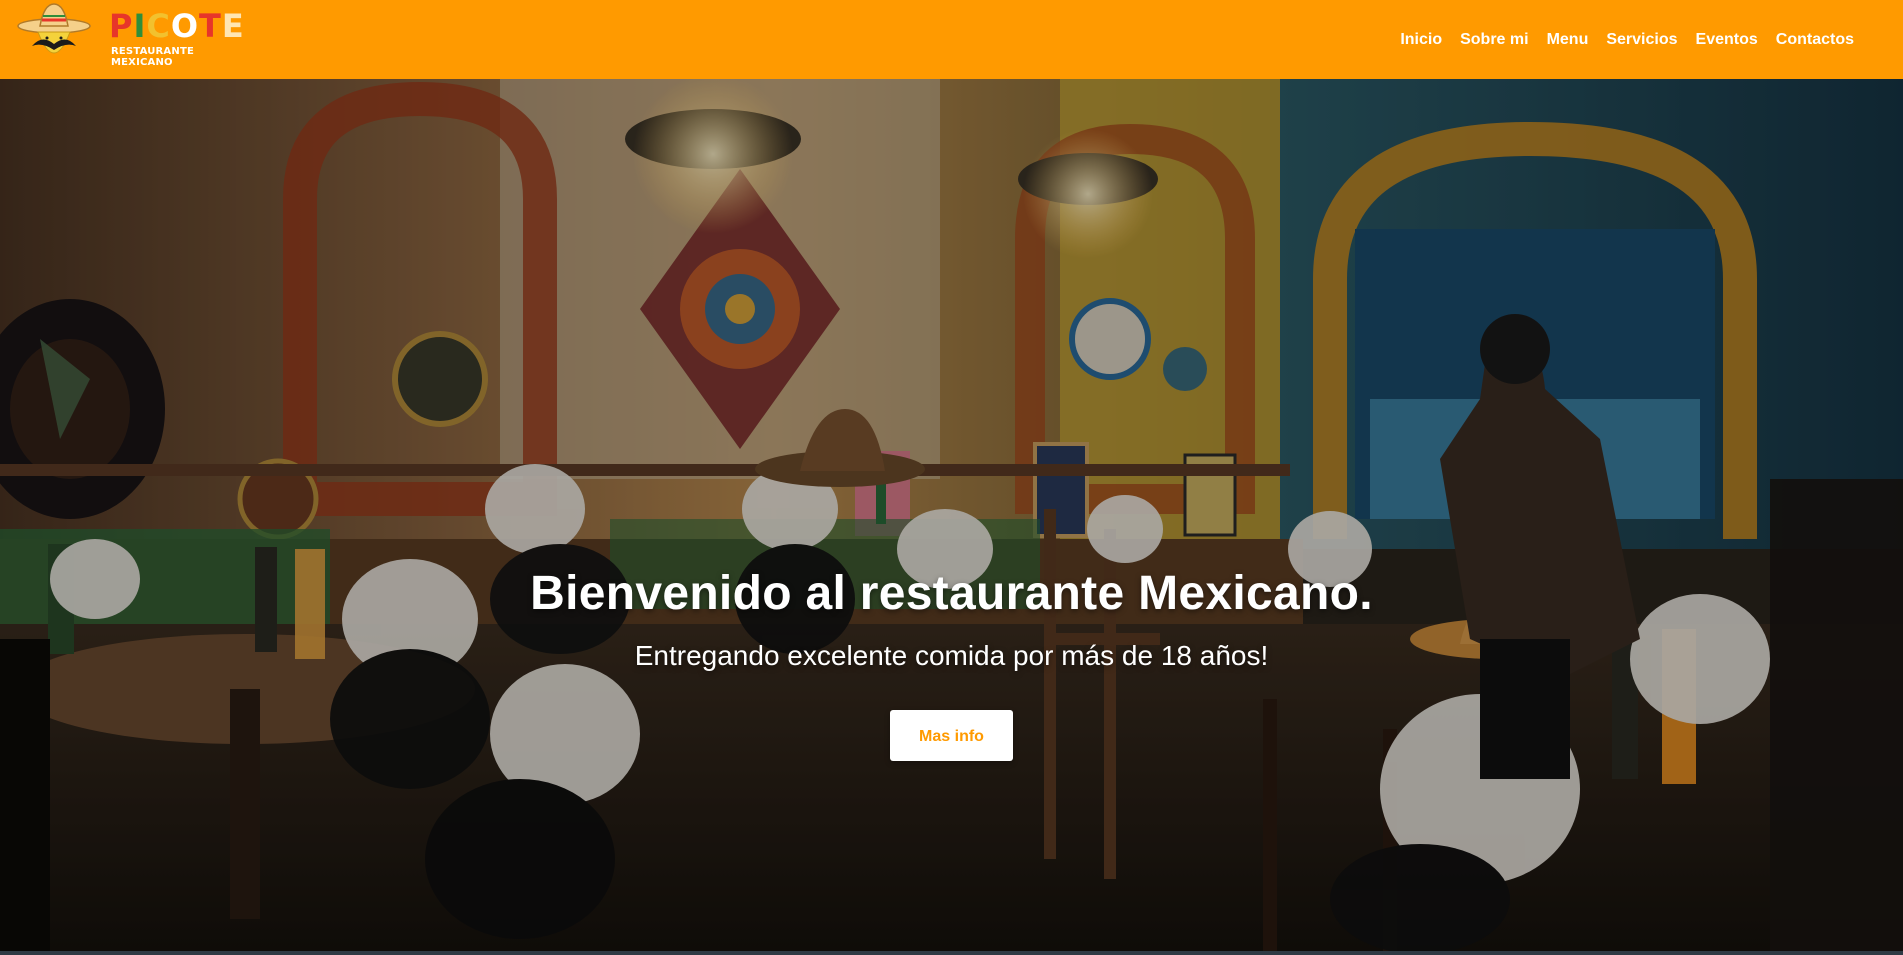  I want to click on brand-letter: E, so click(233, 26).